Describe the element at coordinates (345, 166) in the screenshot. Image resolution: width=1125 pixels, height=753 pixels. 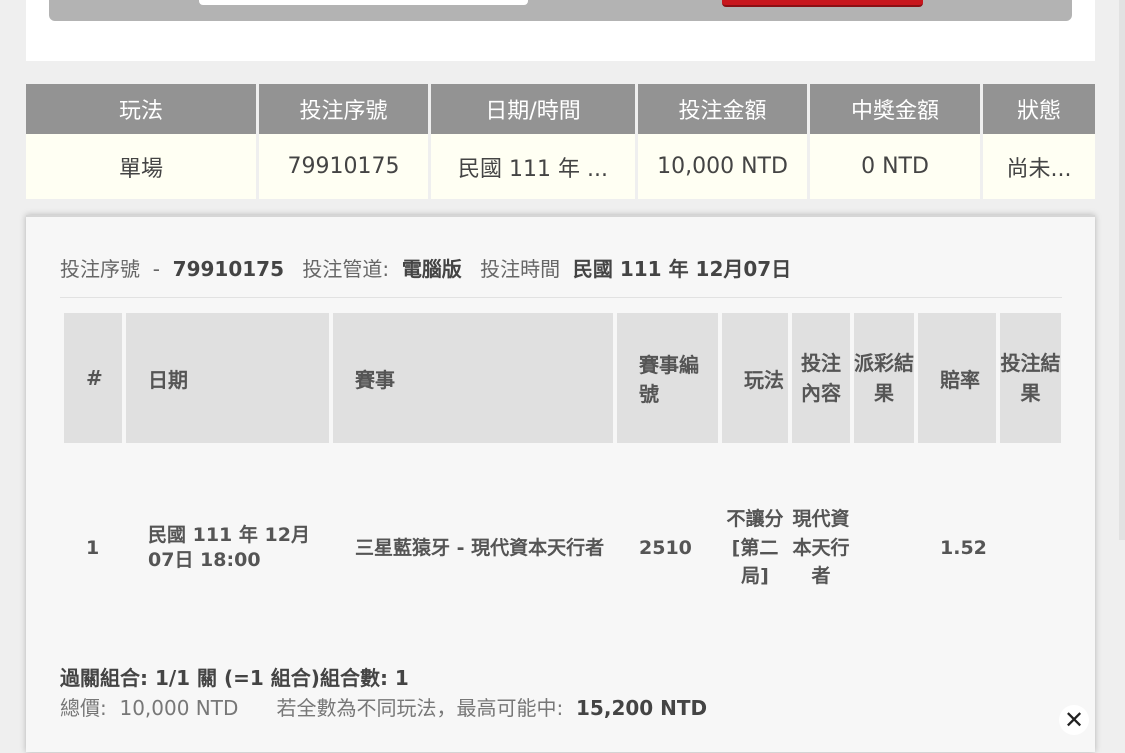
I see `summary-cell-serial: 79910175` at that location.